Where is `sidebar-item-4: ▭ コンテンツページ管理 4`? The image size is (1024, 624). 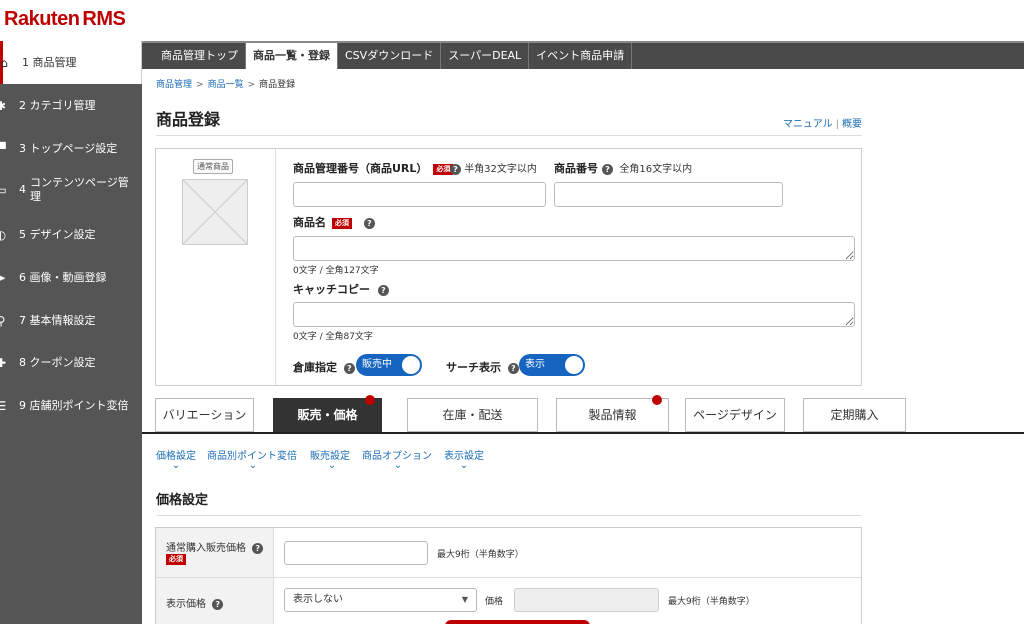 sidebar-item-4: ▭ コンテンツページ管理 4 is located at coordinates (71, 189).